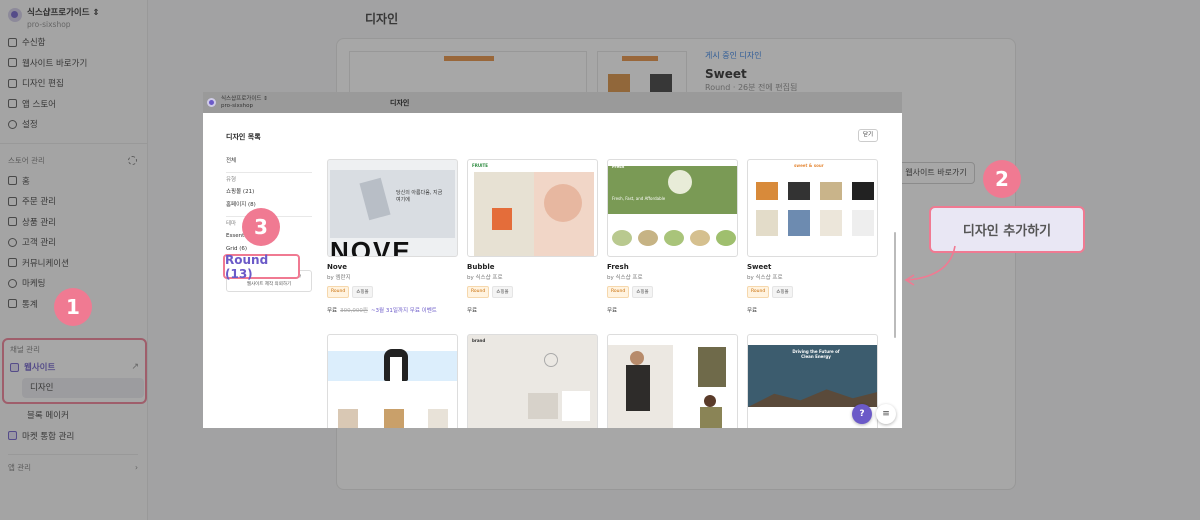  I want to click on annotation-badge-3: 3, so click(261, 227).